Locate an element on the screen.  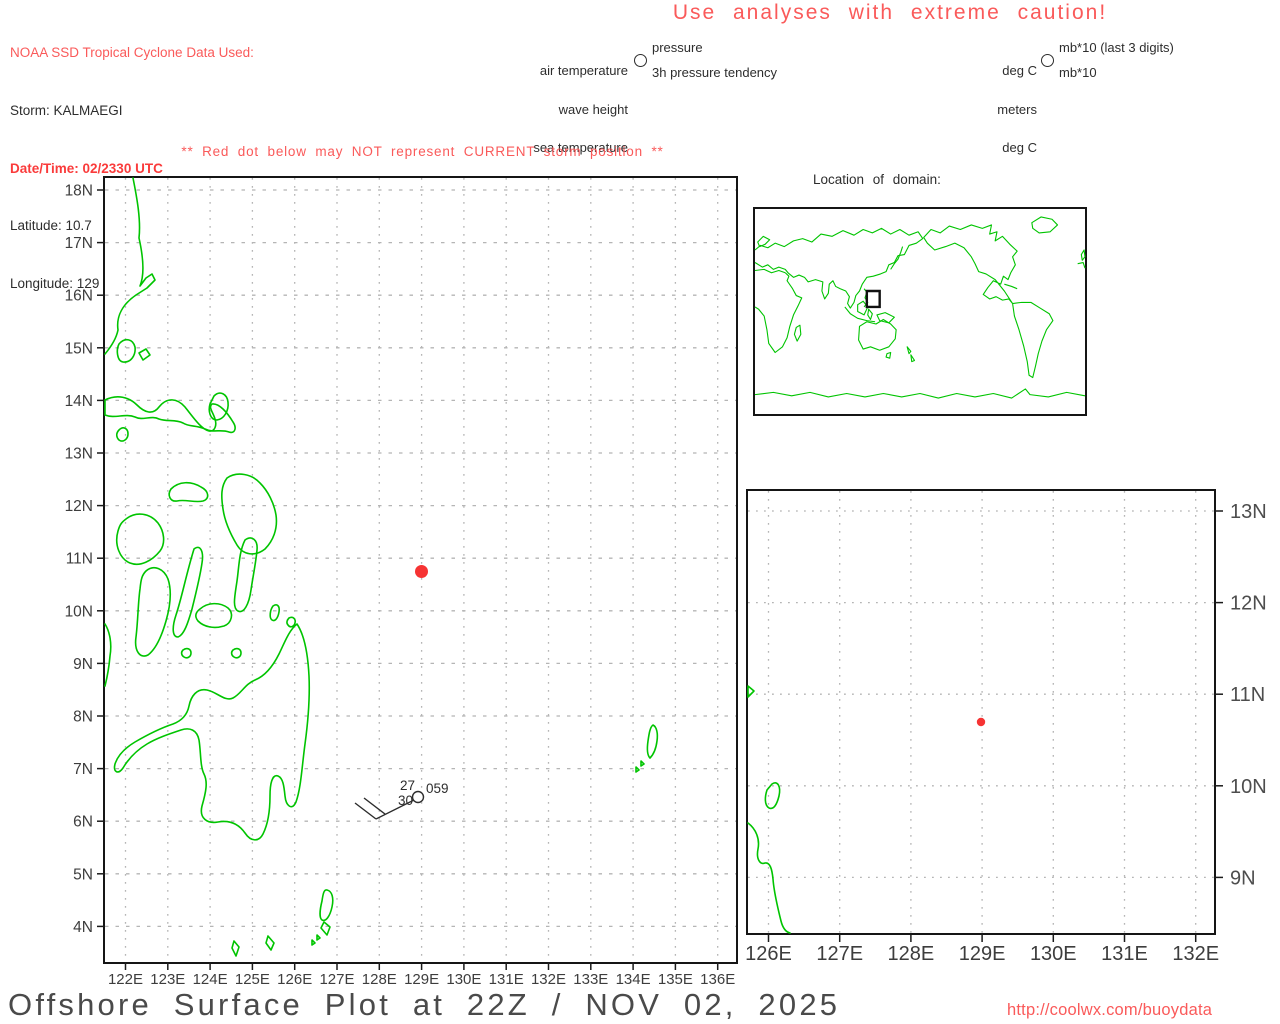
header-storm-name: Storm: KALMAEGI is located at coordinates (66, 111).